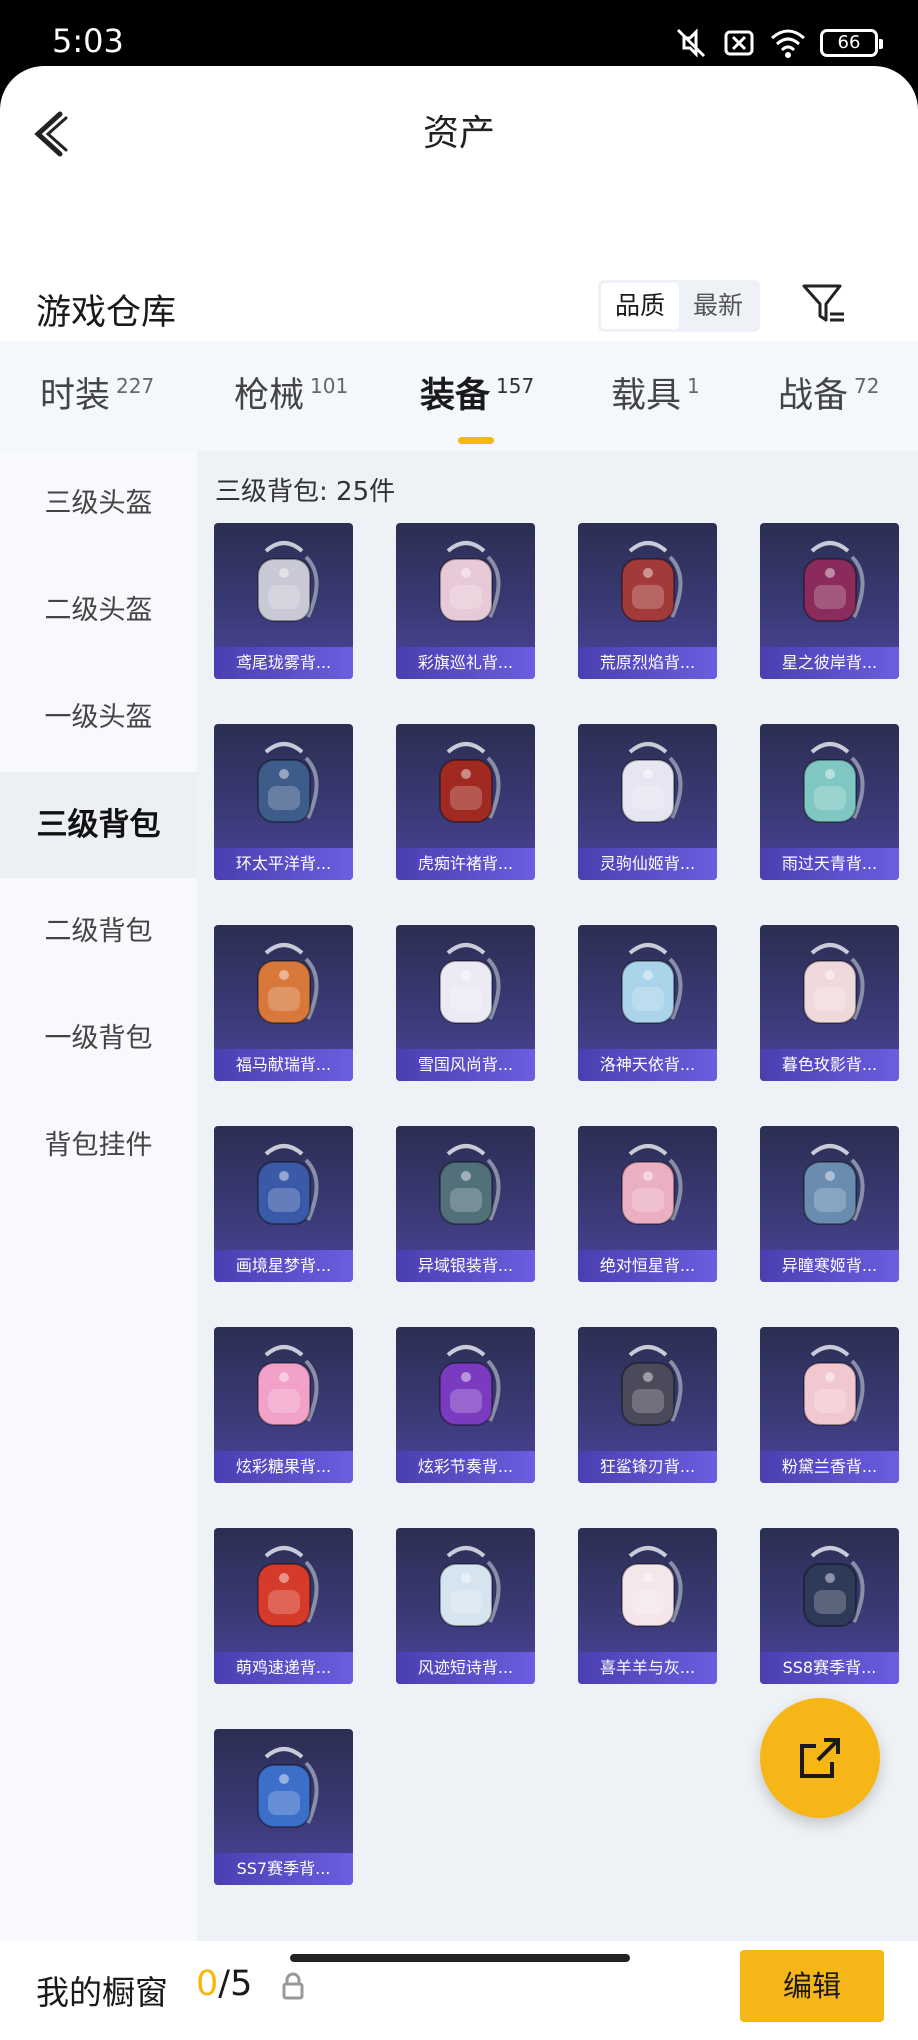 The width and height of the screenshot is (918, 2040). I want to click on filter-button, so click(824, 304).